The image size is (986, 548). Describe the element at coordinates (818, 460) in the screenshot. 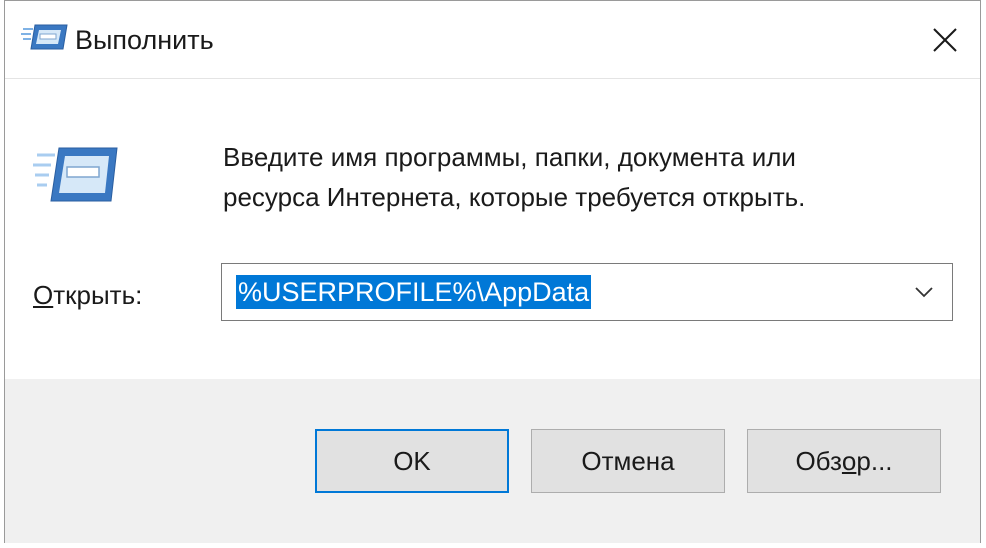

I see `browse-label-start: Обз` at that location.